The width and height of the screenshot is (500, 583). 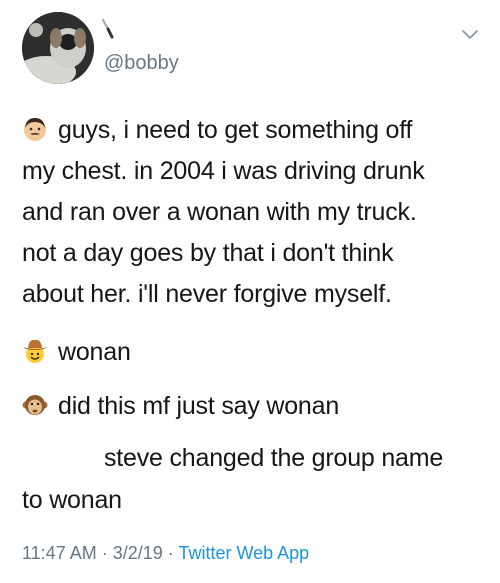 What do you see at coordinates (107, 28) in the screenshot?
I see `kitchen-knife-icon` at bounding box center [107, 28].